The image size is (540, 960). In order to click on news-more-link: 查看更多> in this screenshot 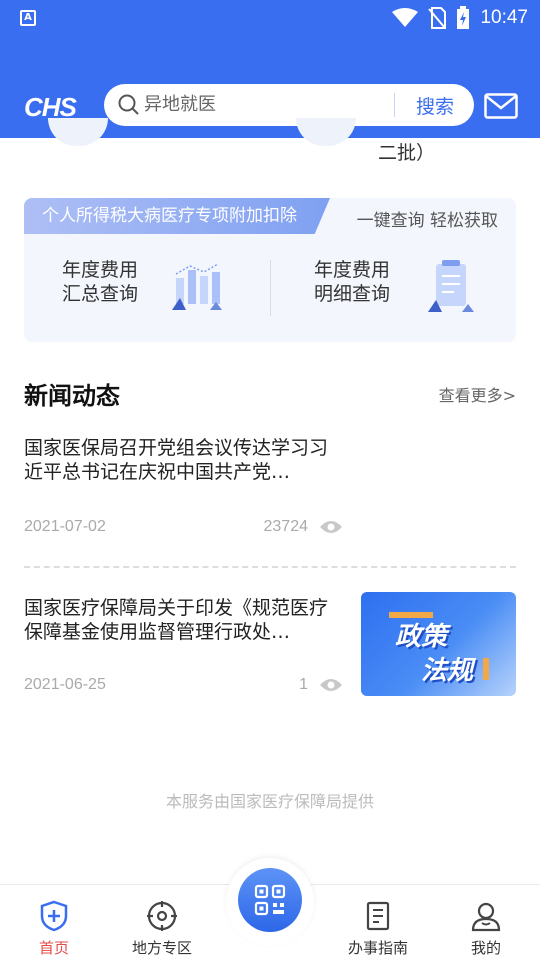, I will do `click(477, 394)`.